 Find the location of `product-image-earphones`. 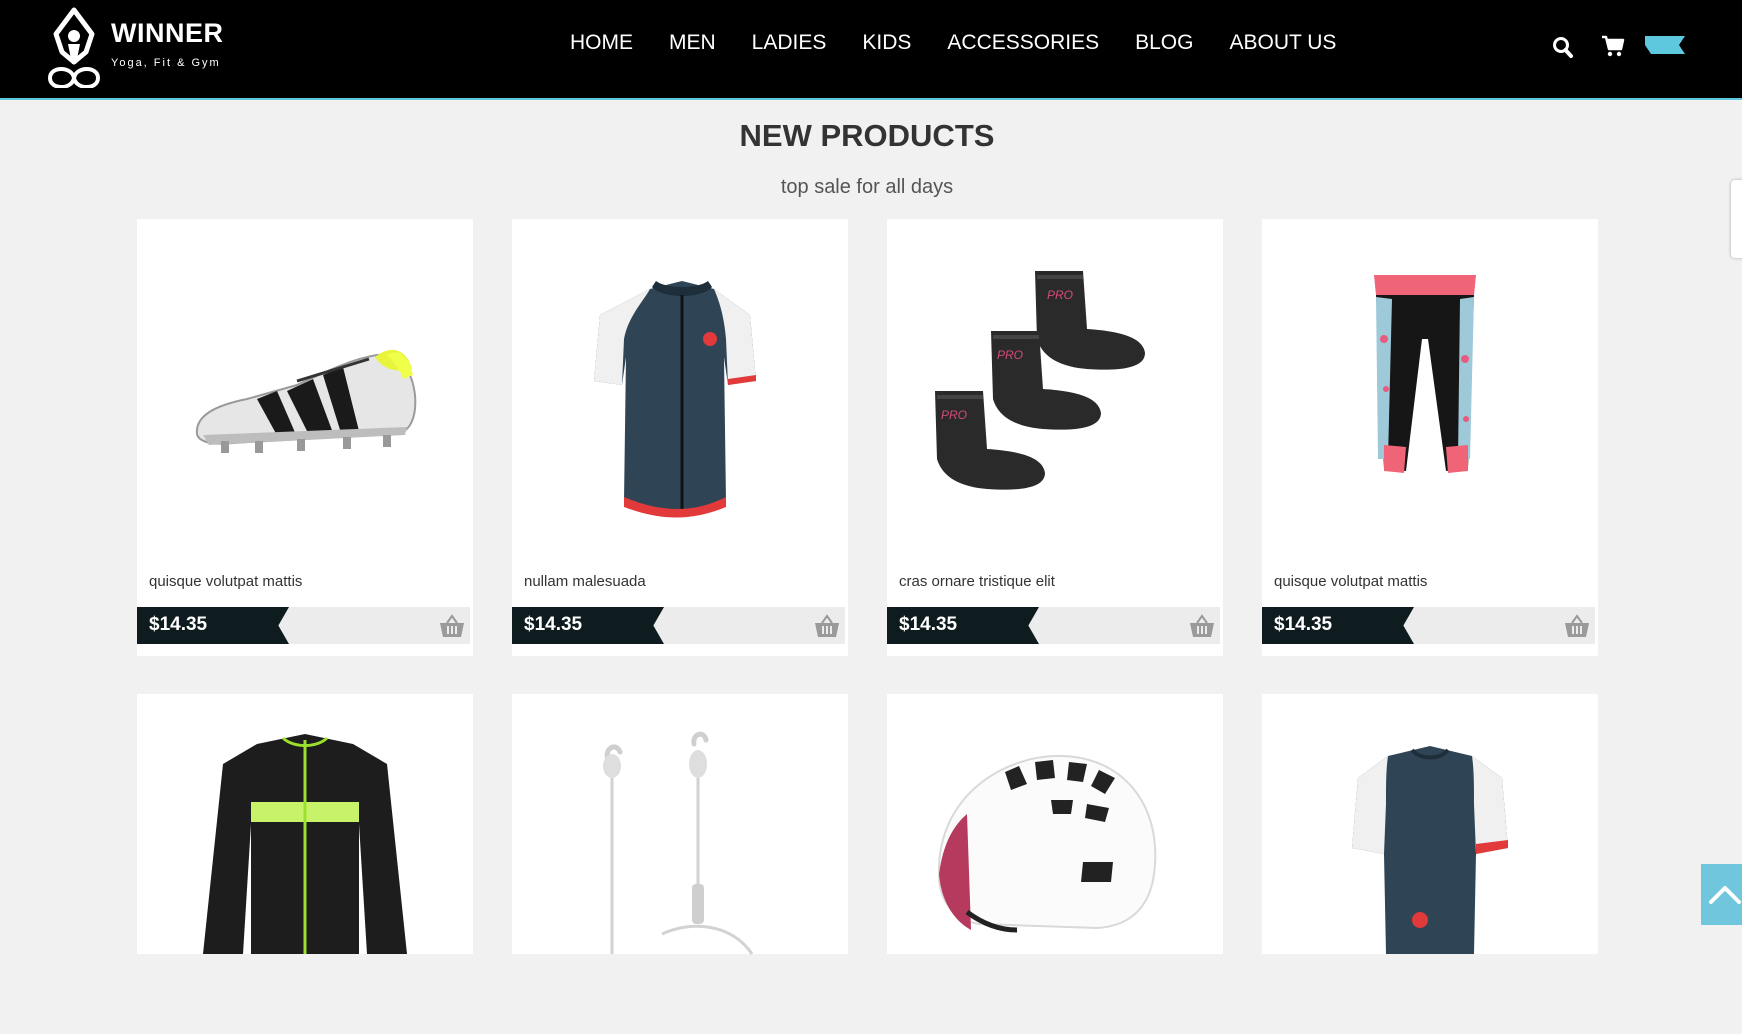

product-image-earphones is located at coordinates (680, 864).